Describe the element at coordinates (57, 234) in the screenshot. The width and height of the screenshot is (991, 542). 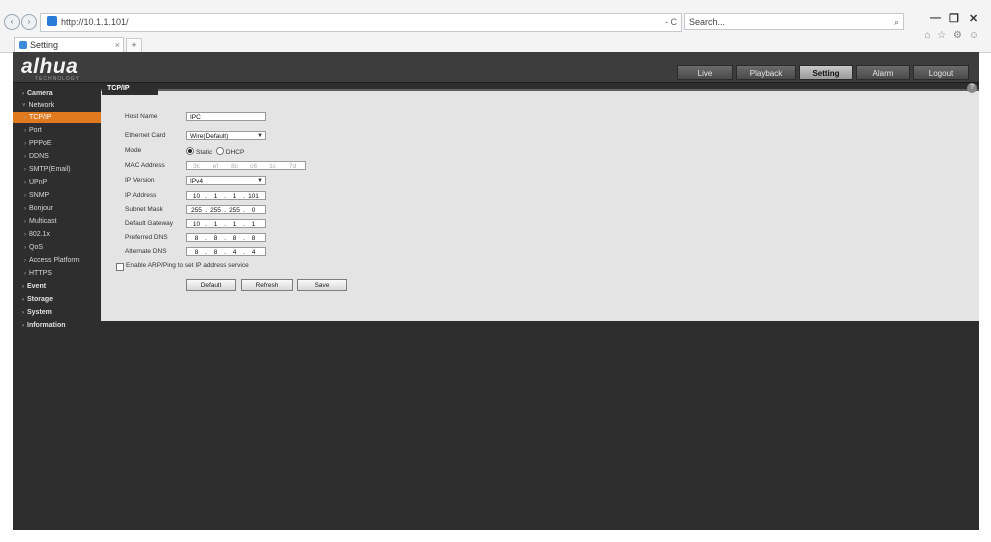
I see `sidebar-item-8021x: › 802.1x` at that location.